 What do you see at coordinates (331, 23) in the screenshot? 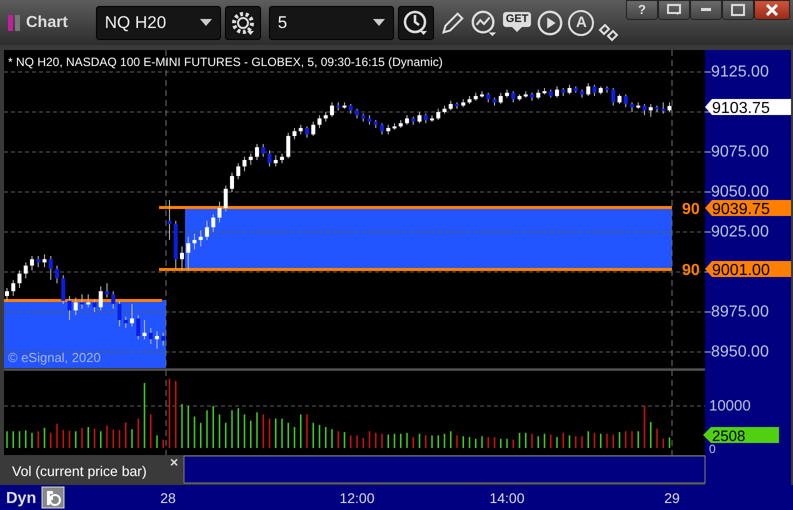
I see `interval-dropdown: 5` at bounding box center [331, 23].